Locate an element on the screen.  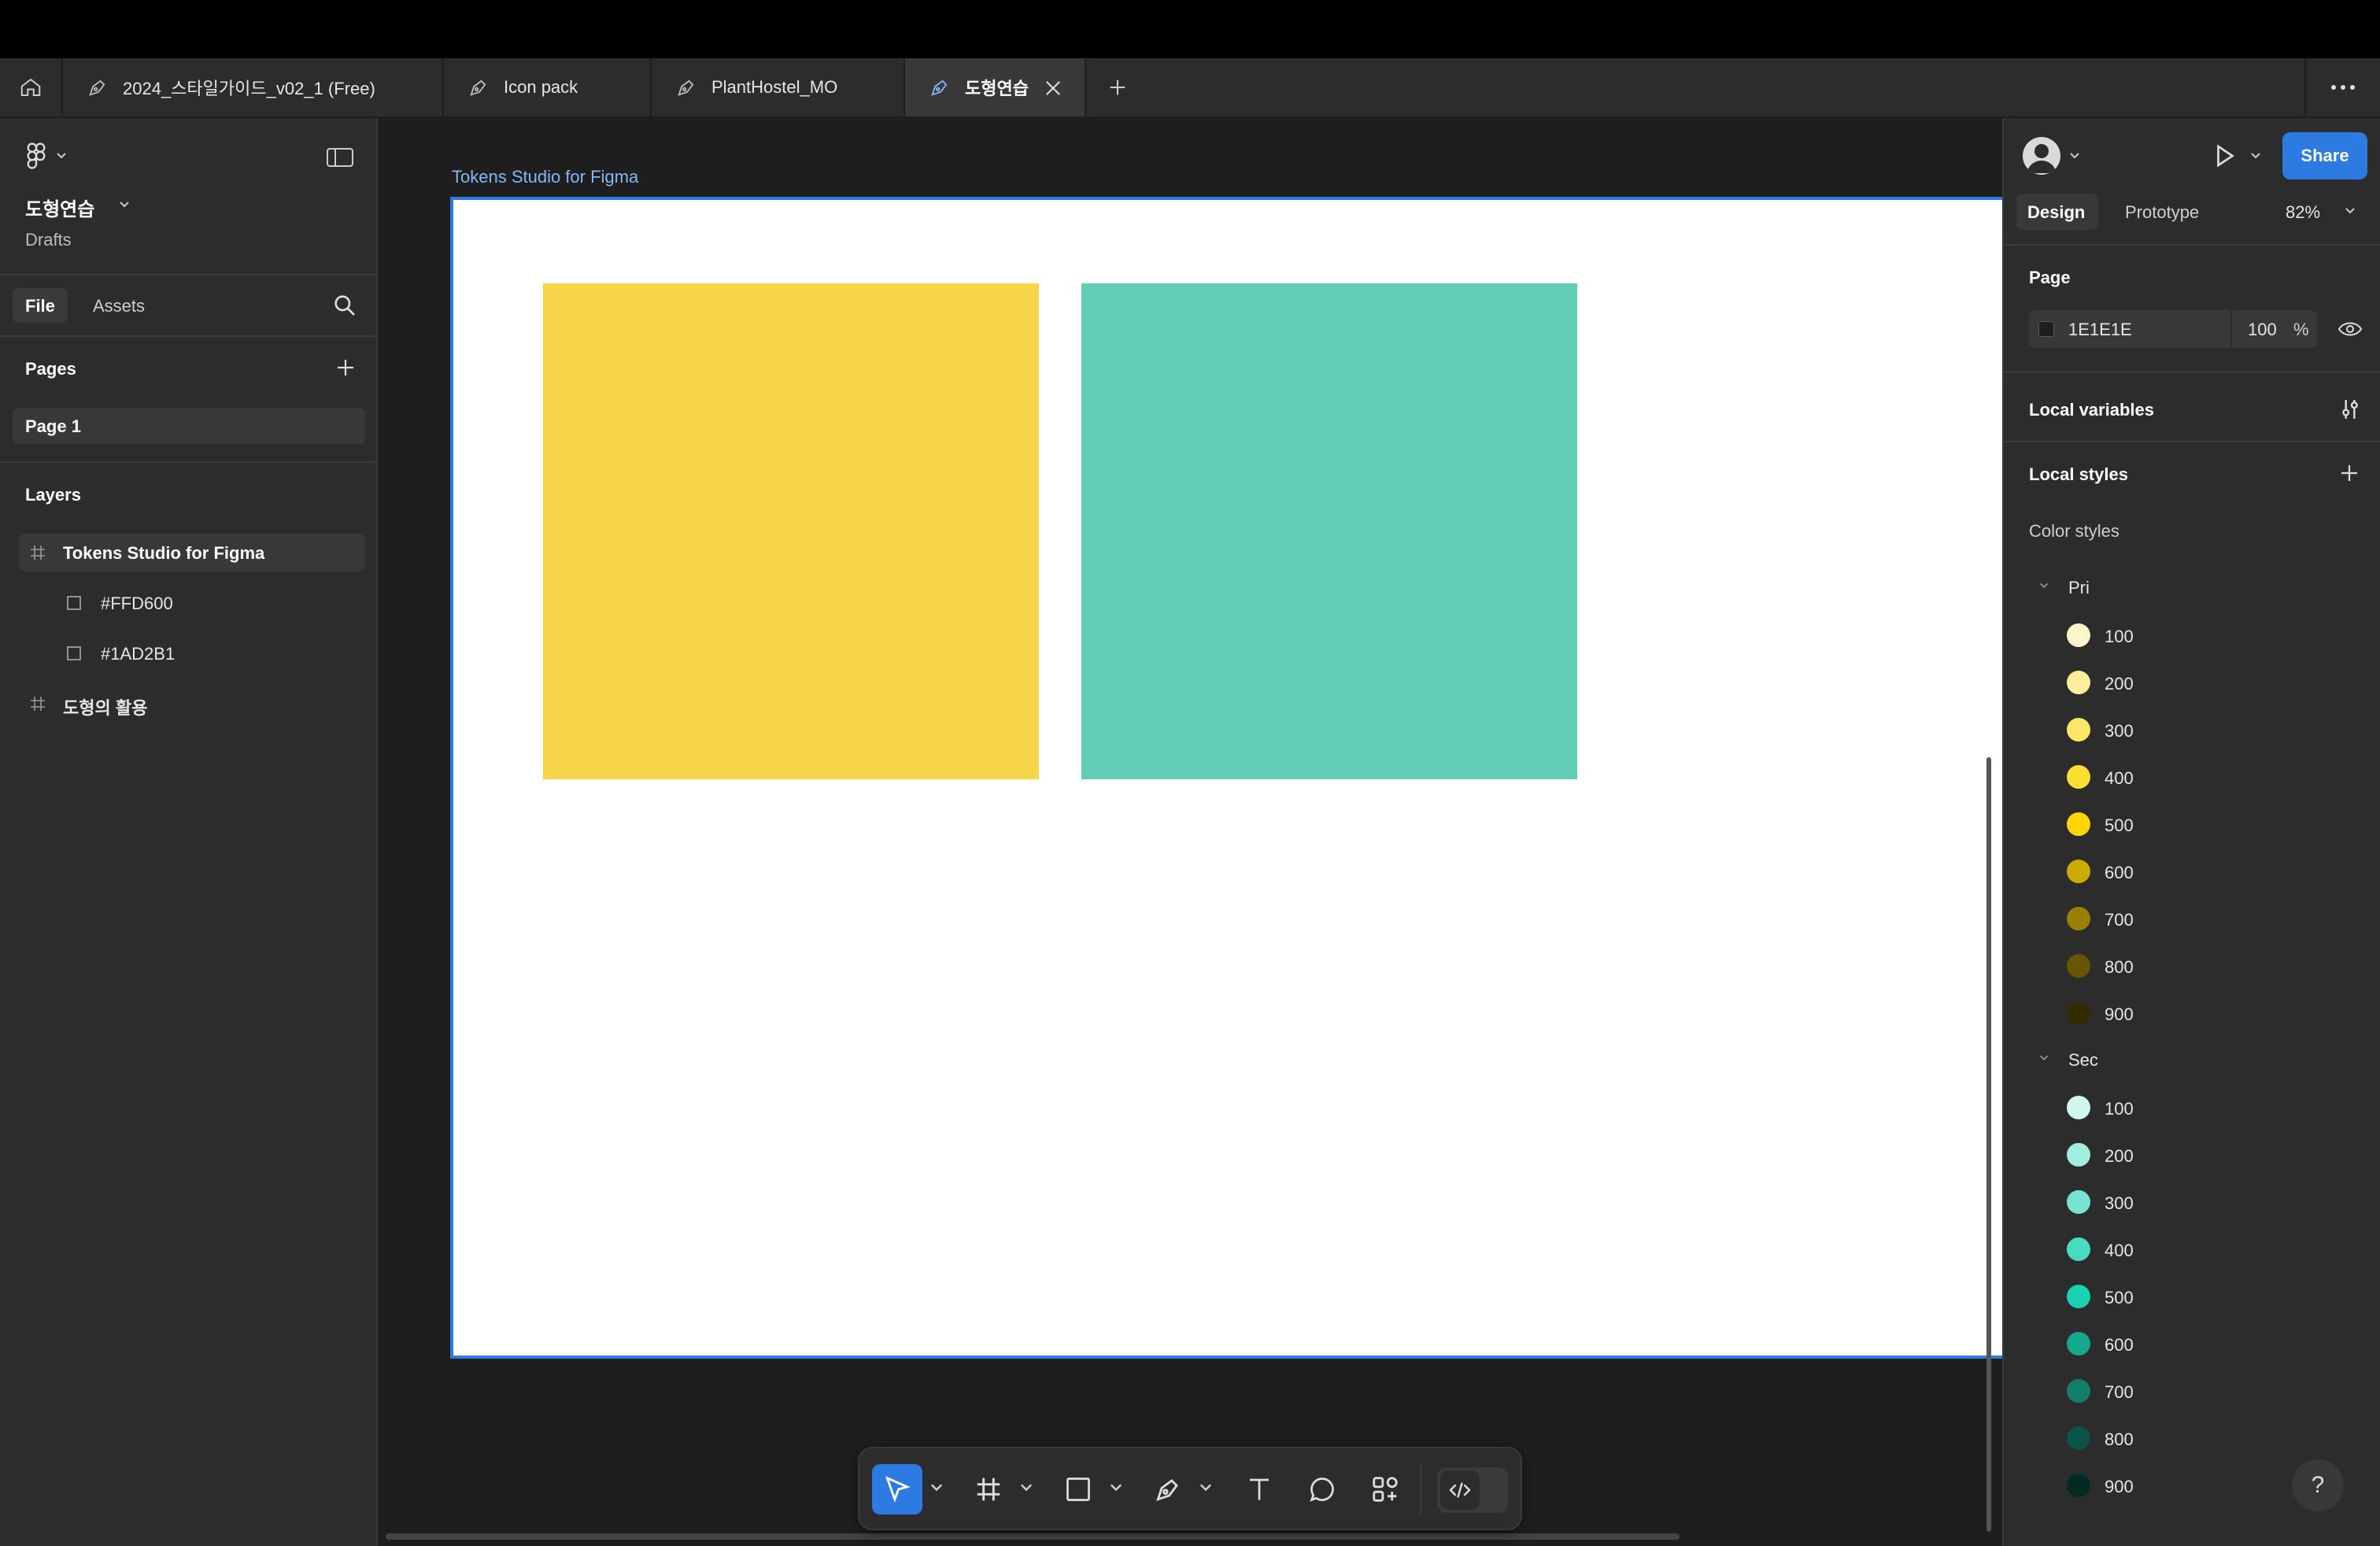
page-color-value: 1E1E1E is located at coordinates (2100, 330).